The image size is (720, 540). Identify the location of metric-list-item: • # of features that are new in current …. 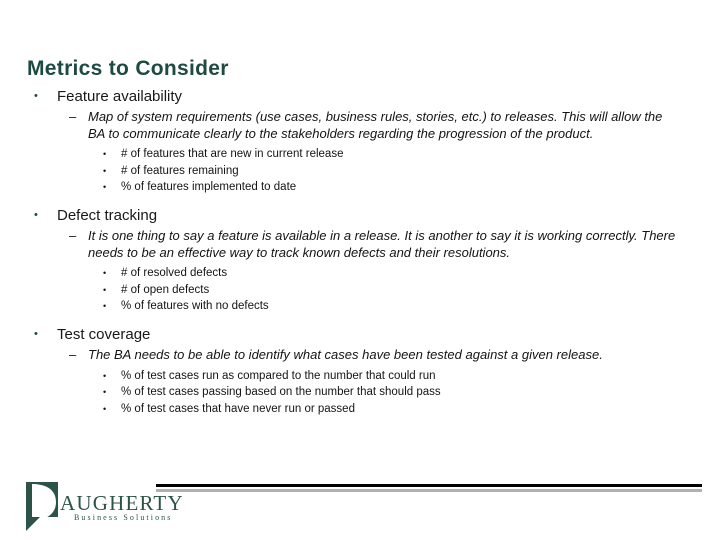
(360, 154).